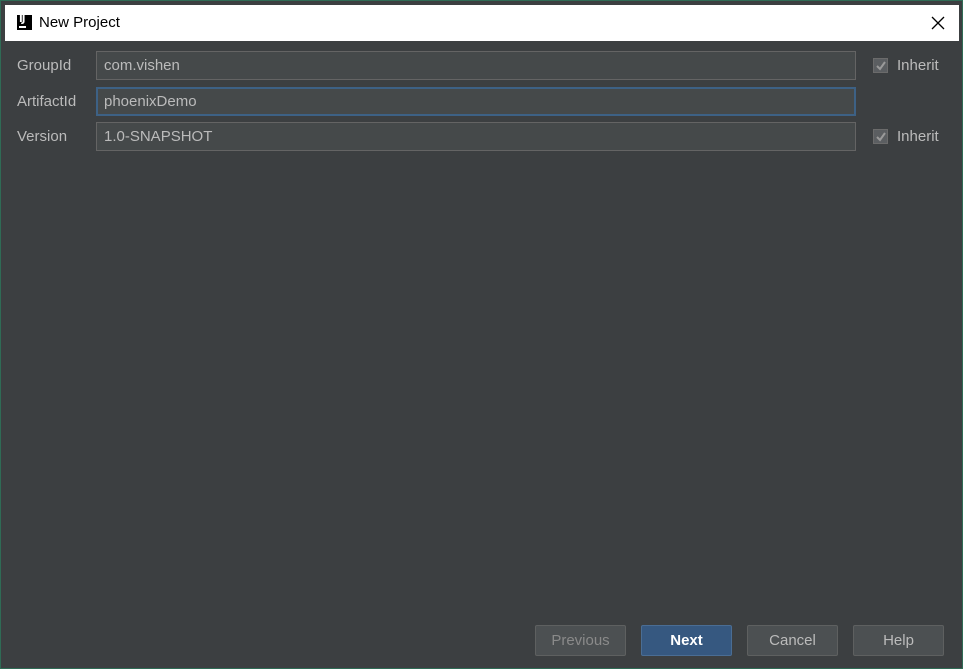 This screenshot has width=963, height=669. Describe the element at coordinates (44, 65) in the screenshot. I see `group-id-label: GroupId` at that location.